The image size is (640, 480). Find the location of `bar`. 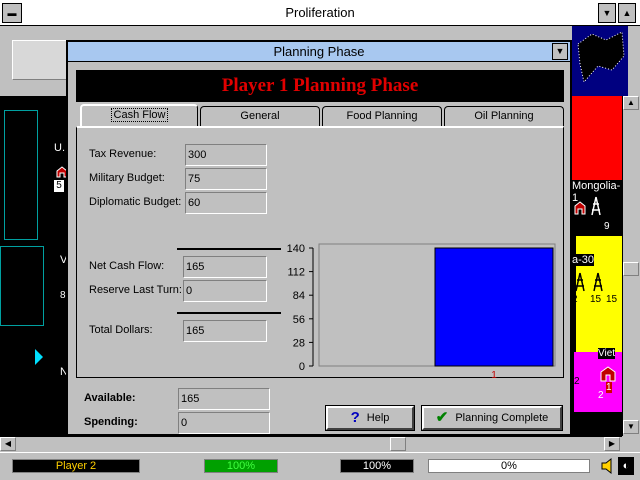

bar is located at coordinates (494, 307).